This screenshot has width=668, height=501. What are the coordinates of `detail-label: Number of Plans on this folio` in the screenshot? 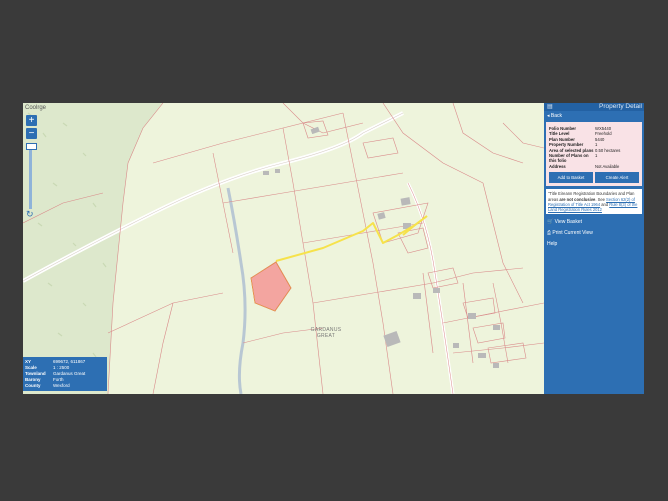 It's located at (569, 158).